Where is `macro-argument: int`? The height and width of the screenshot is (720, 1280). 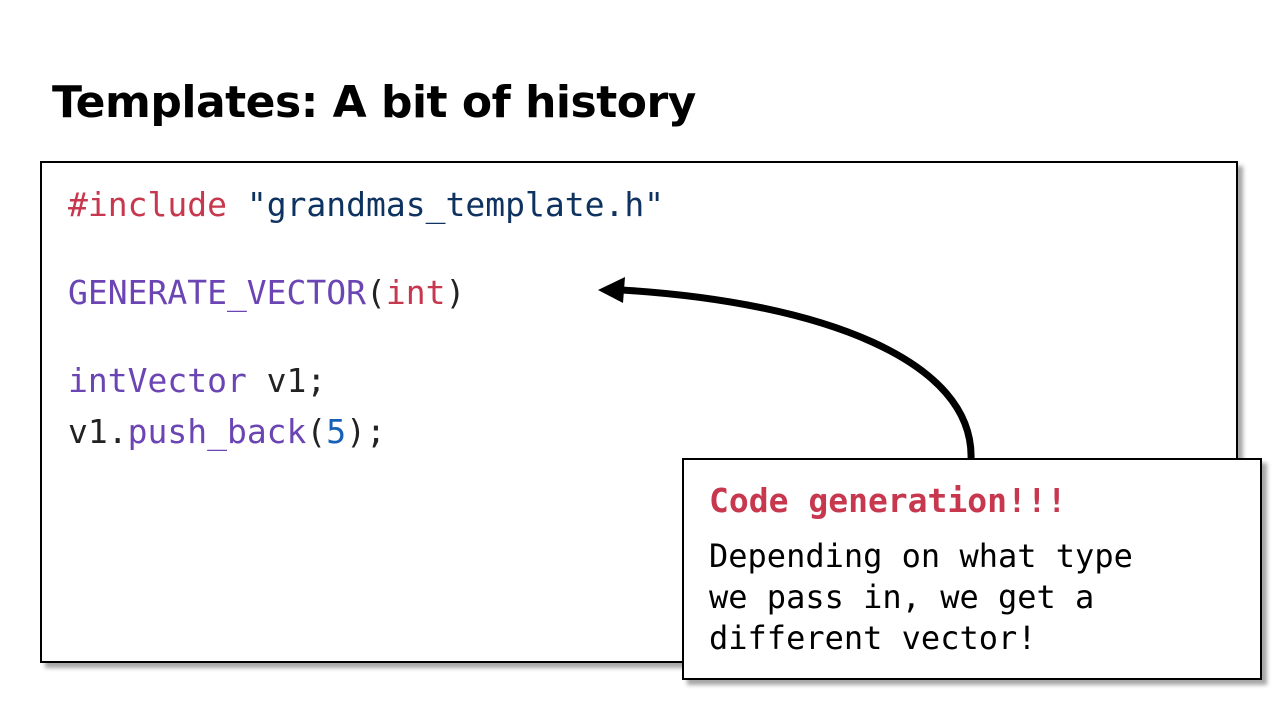 macro-argument: int is located at coordinates (415, 292).